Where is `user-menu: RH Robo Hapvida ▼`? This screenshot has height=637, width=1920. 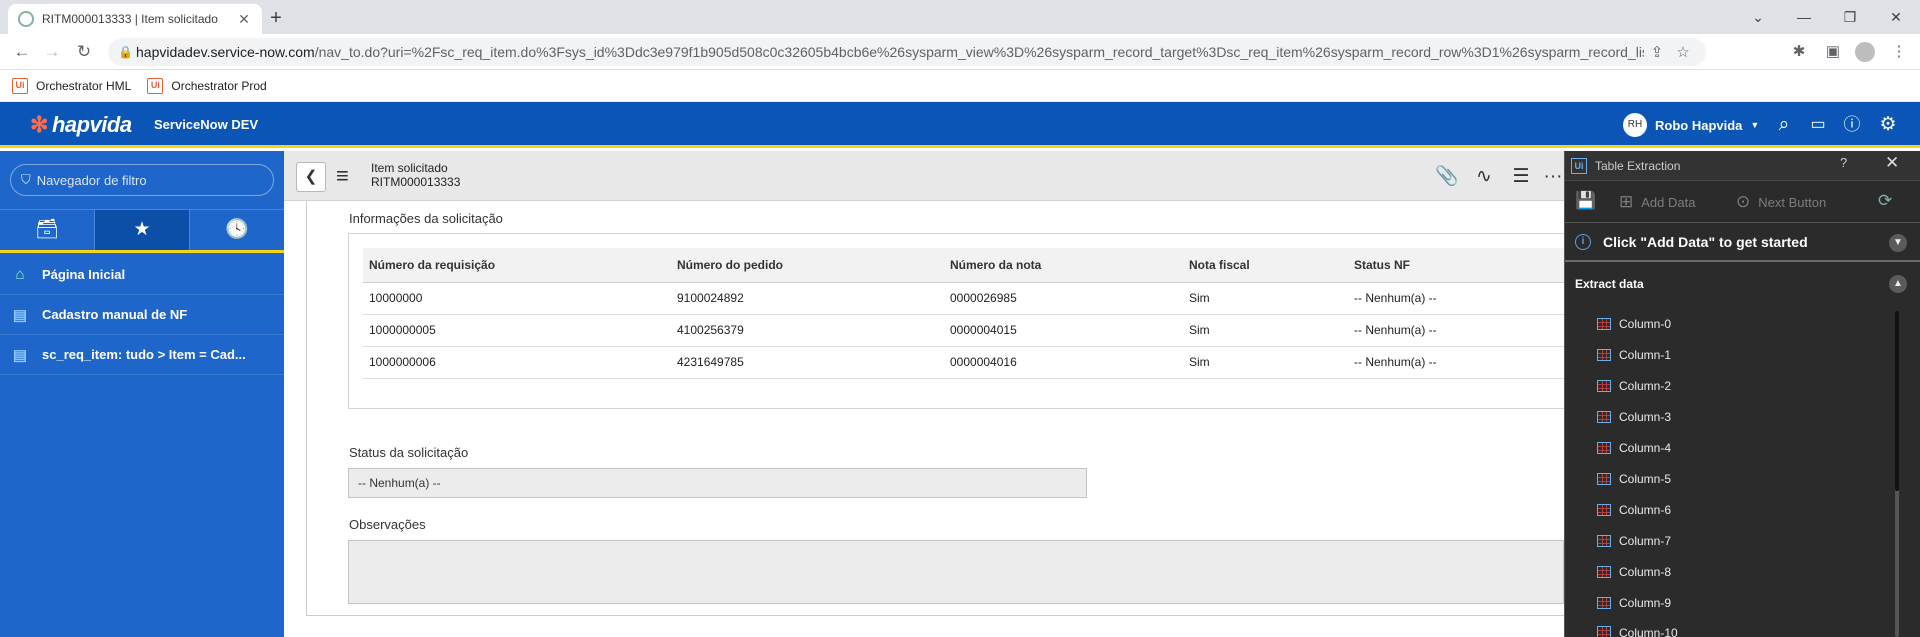
user-menu: RH Robo Hapvida ▼ is located at coordinates (1691, 125).